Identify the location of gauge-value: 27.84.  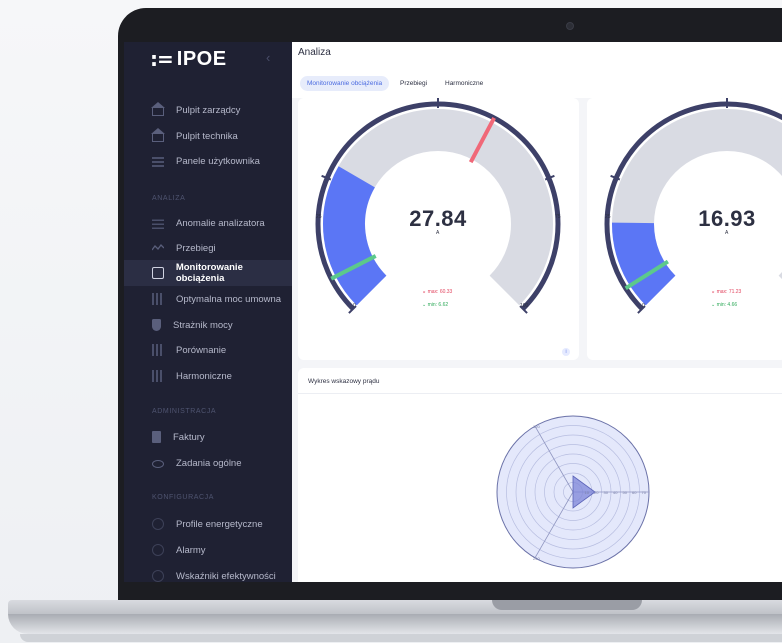
(438, 218).